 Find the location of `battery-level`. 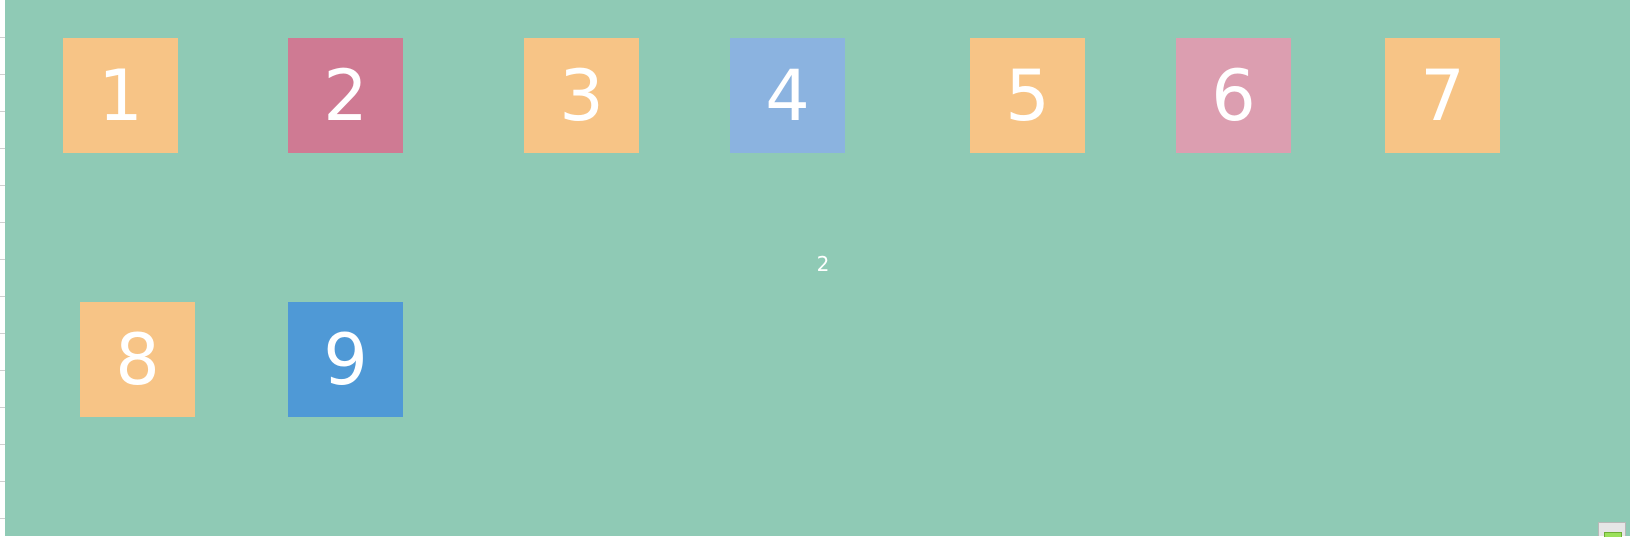

battery-level is located at coordinates (1613, 534).